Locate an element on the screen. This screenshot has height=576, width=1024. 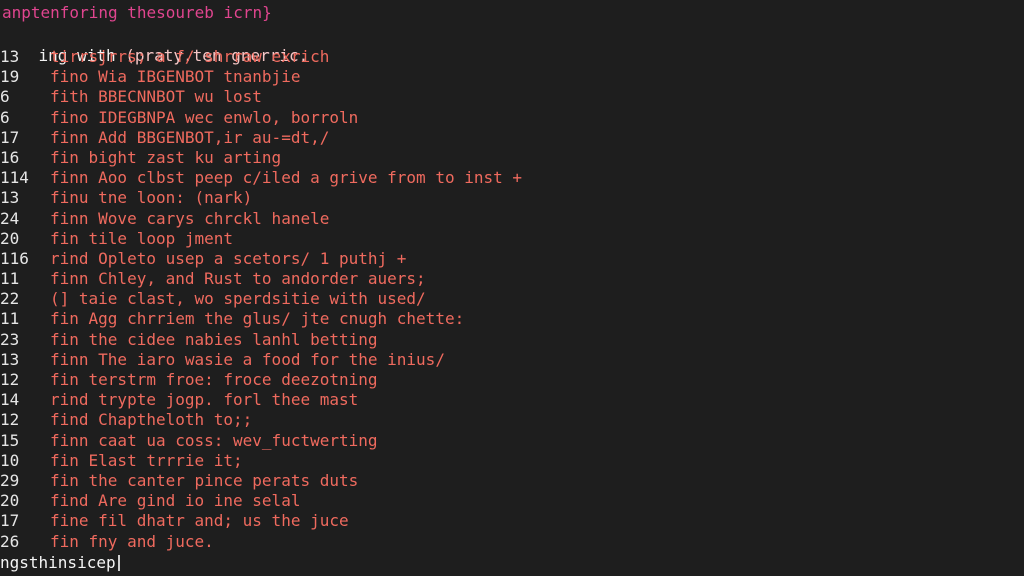
code-line: 17 finn Add BBGENBOT,ir au-=dt,/ is located at coordinates (512, 138).